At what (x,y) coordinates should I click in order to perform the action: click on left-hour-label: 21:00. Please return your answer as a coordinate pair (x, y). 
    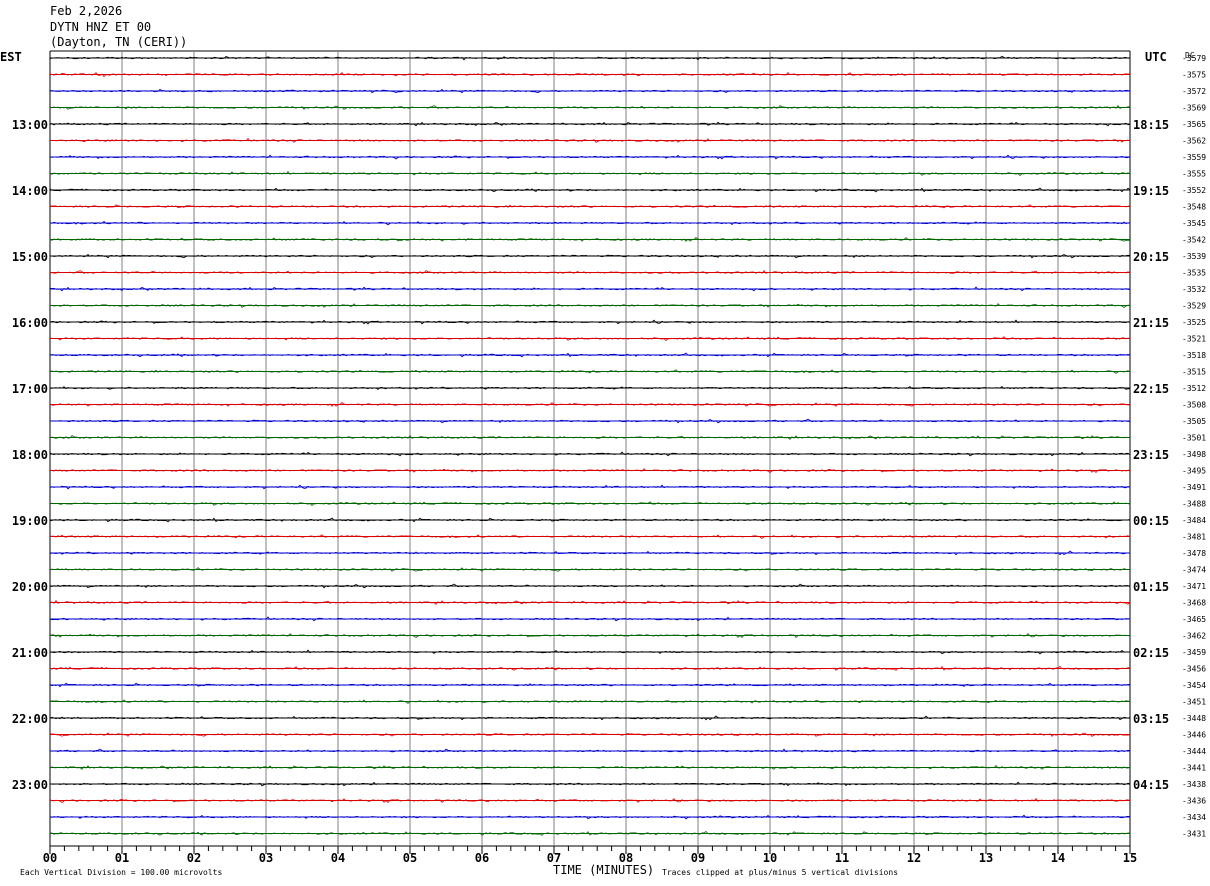
    Looking at the image, I should click on (30, 653).